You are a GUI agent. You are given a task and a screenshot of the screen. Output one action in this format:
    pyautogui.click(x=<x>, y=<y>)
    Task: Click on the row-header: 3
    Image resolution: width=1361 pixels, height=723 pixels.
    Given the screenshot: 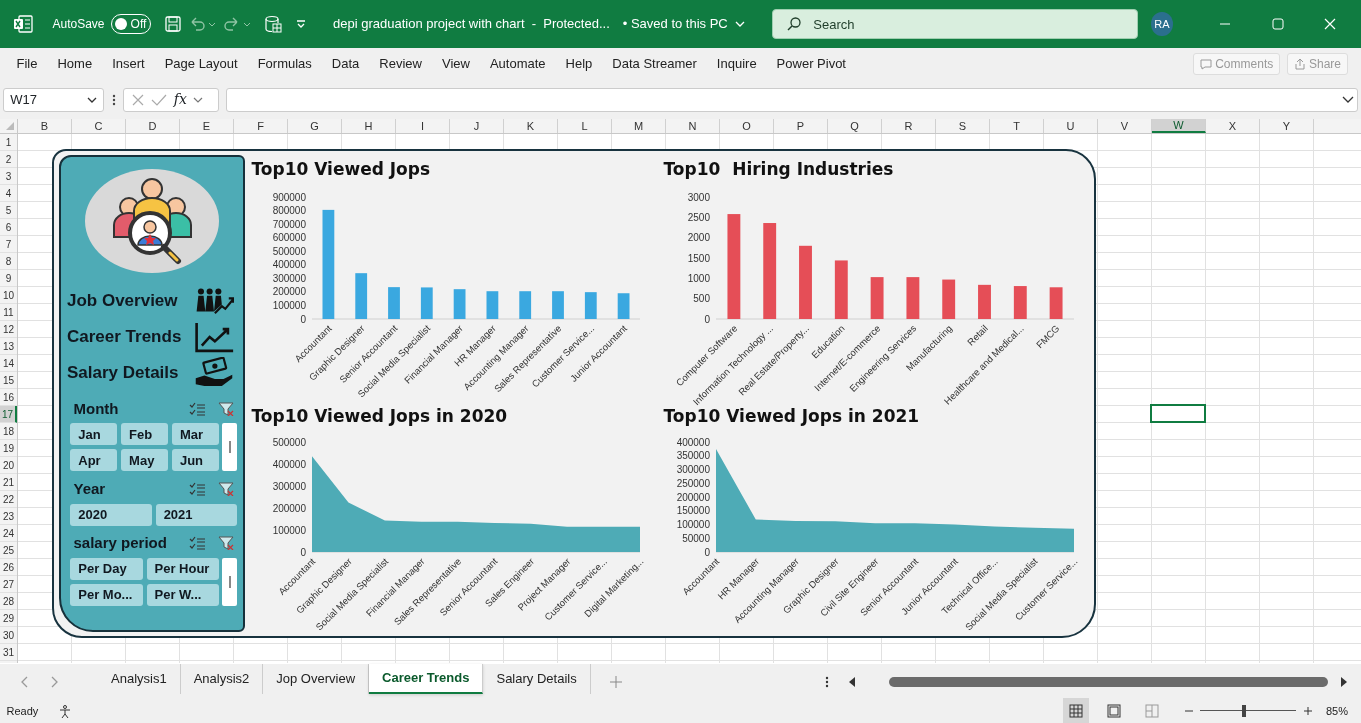 What is the action you would take?
    pyautogui.click(x=8, y=176)
    